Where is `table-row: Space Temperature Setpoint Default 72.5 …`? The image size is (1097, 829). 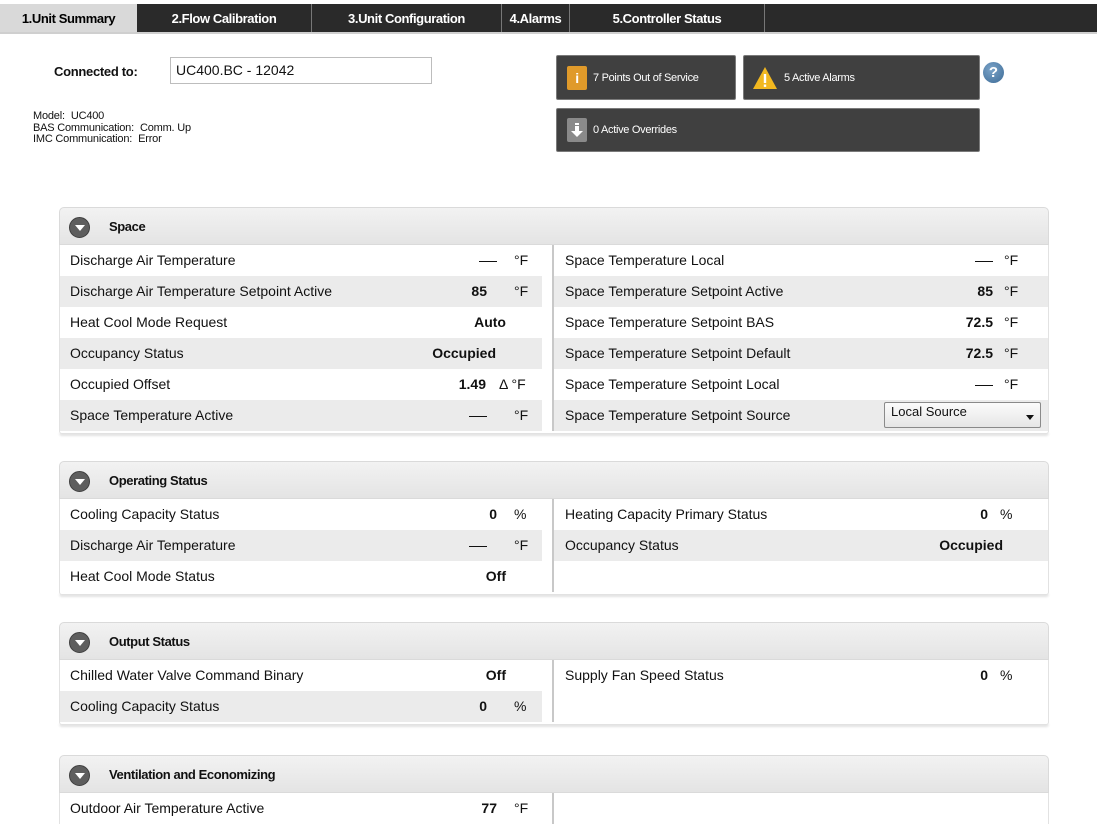
table-row: Space Temperature Setpoint Default 72.5 … is located at coordinates (801, 353).